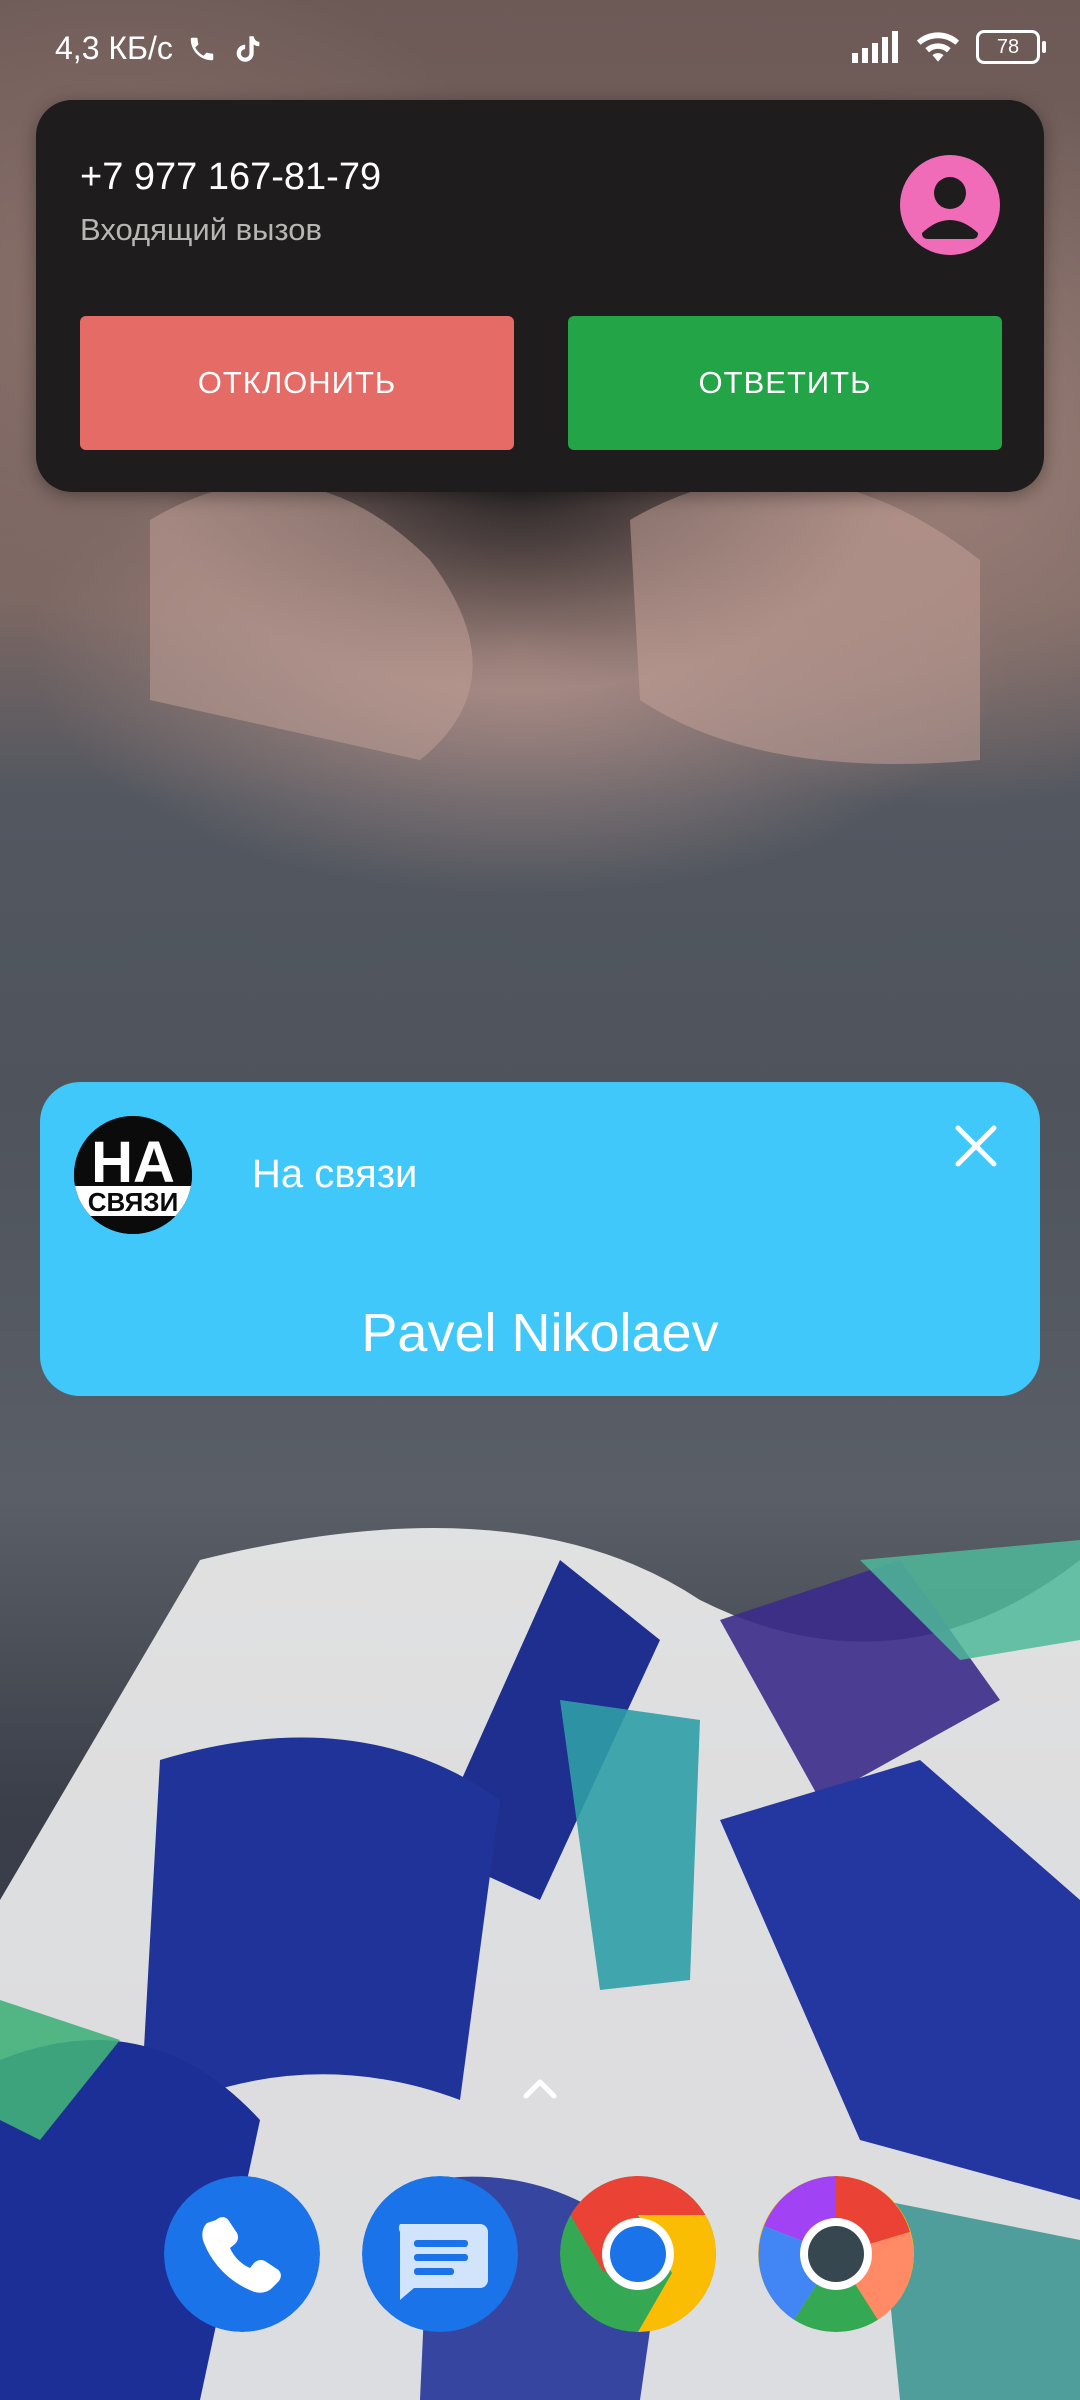 Image resolution: width=1080 pixels, height=2400 pixels. Describe the element at coordinates (1008, 46) in the screenshot. I see `battery-level: 78` at that location.